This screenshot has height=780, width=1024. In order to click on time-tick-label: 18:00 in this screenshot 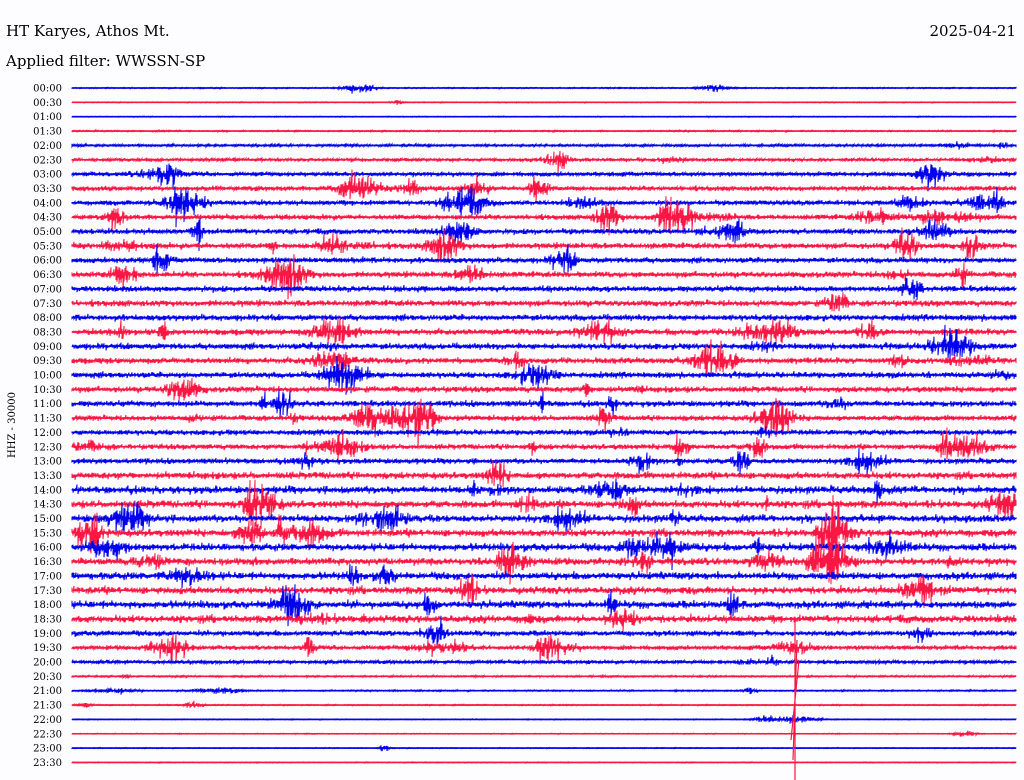, I will do `click(47, 605)`.